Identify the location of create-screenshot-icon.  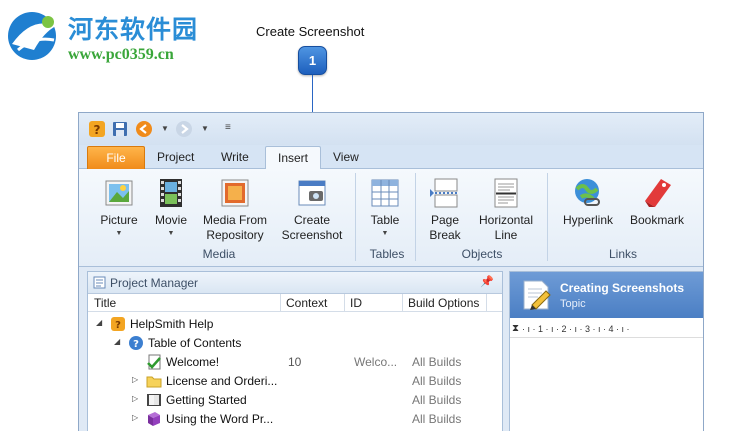
(312, 193).